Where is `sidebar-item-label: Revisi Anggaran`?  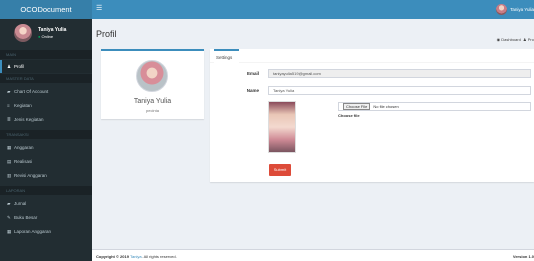
sidebar-item-label: Revisi Anggaran is located at coordinates (30, 175).